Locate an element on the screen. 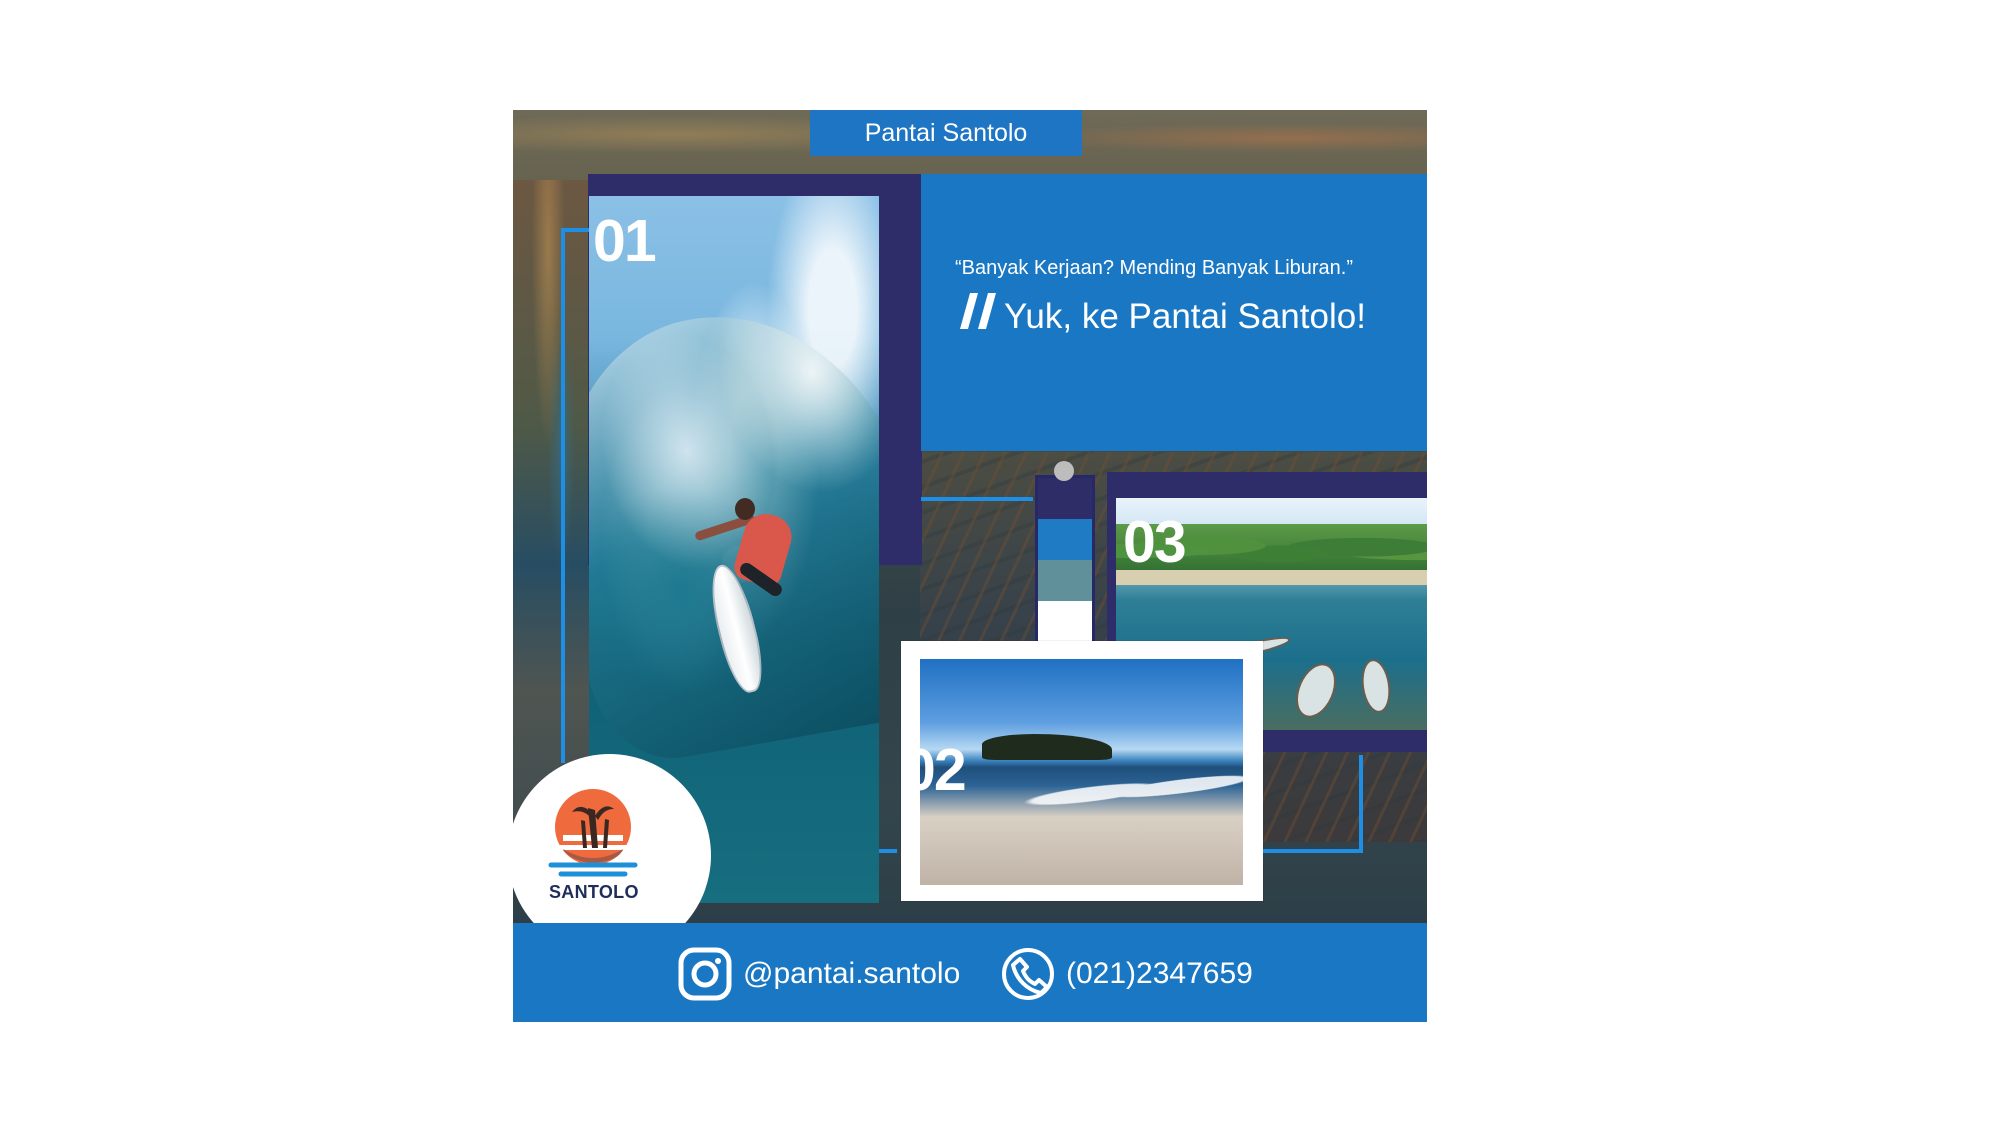 The height and width of the screenshot is (1125, 2000). quote-mark-icon is located at coordinates (978, 311).